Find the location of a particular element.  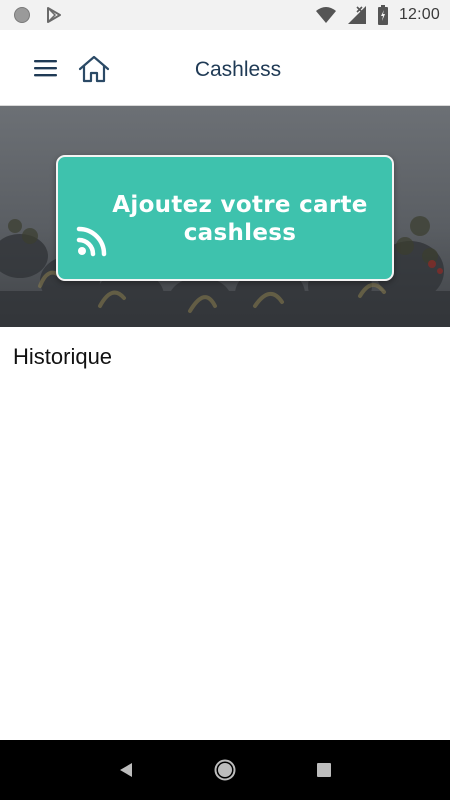

recents-icon is located at coordinates (324, 770).